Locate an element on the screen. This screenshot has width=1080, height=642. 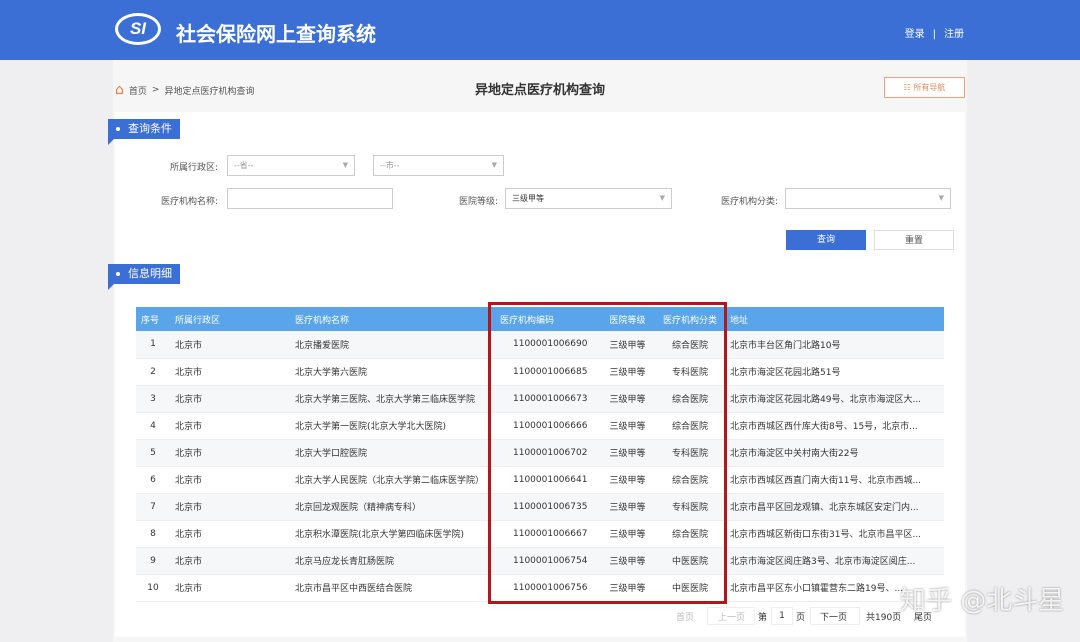
page-input: 1 is located at coordinates (782, 616).